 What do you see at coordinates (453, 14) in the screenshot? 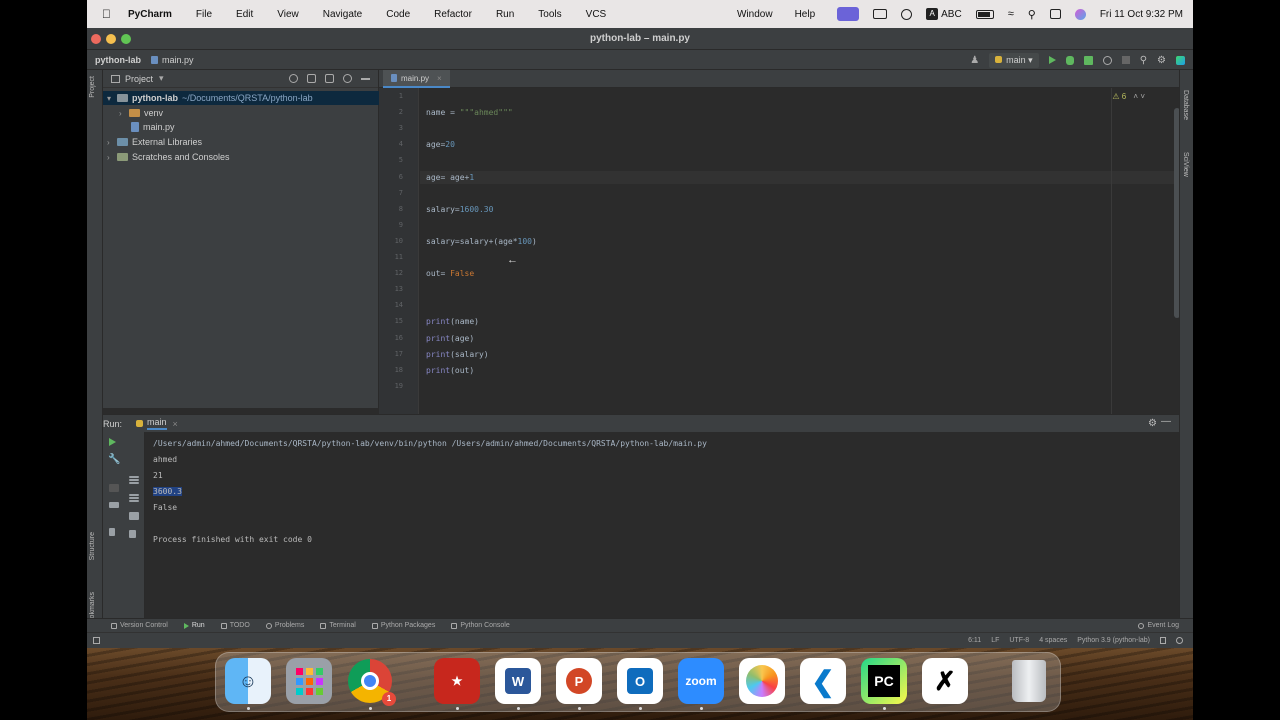
I see `menu-refactor: Refactor` at bounding box center [453, 14].